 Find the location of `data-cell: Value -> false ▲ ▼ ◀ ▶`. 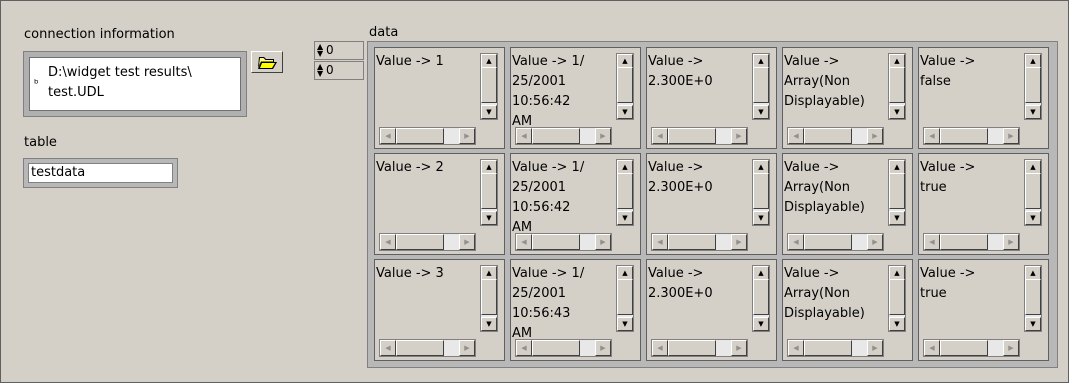

data-cell: Value -> false ▲ ▼ ◀ ▶ is located at coordinates (983, 98).